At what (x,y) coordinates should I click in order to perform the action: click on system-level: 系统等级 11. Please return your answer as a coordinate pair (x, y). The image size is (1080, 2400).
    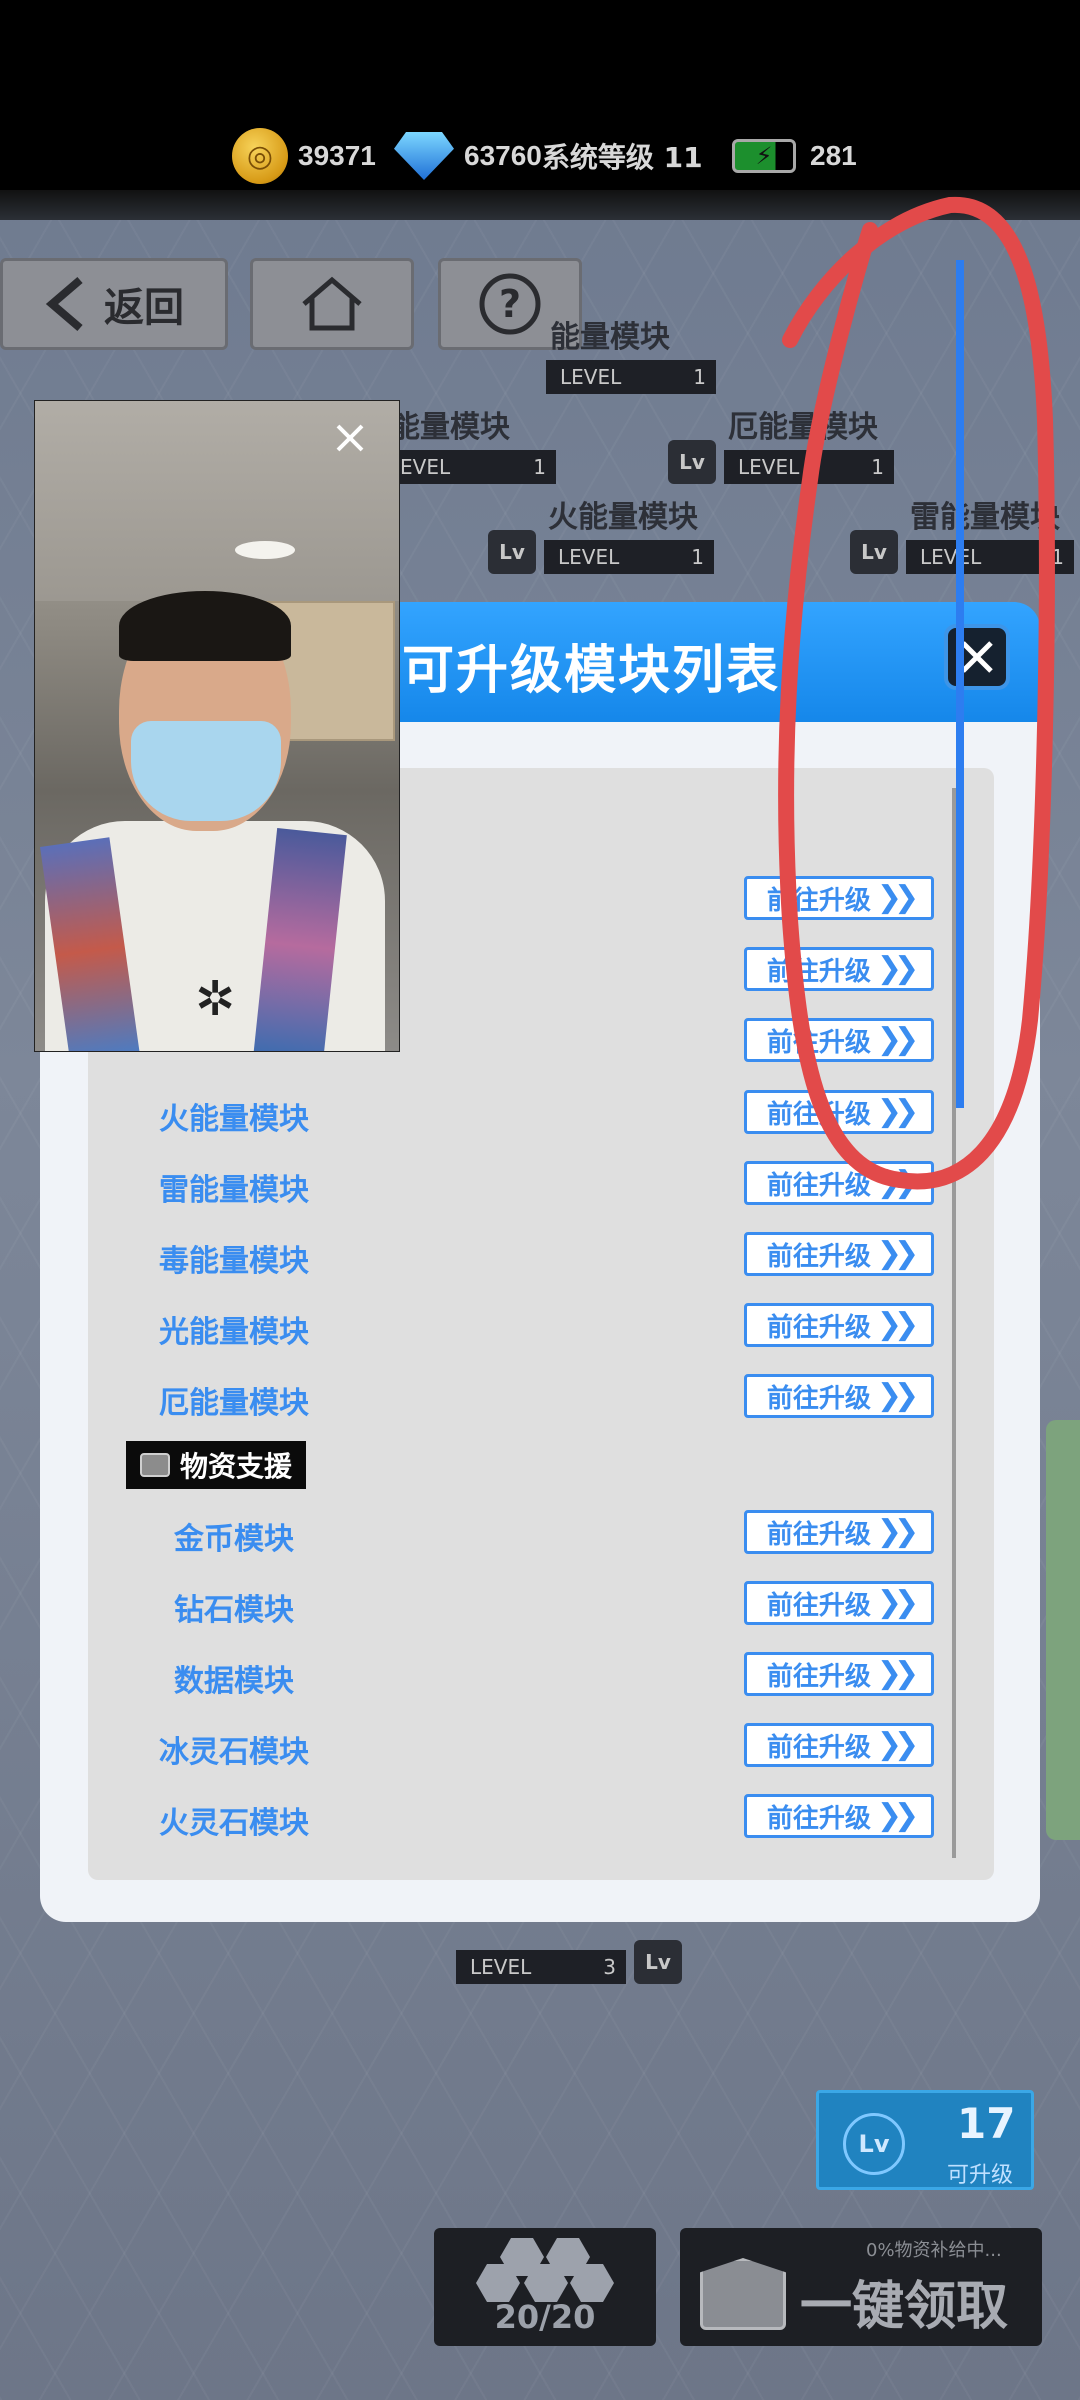
    Looking at the image, I should click on (622, 157).